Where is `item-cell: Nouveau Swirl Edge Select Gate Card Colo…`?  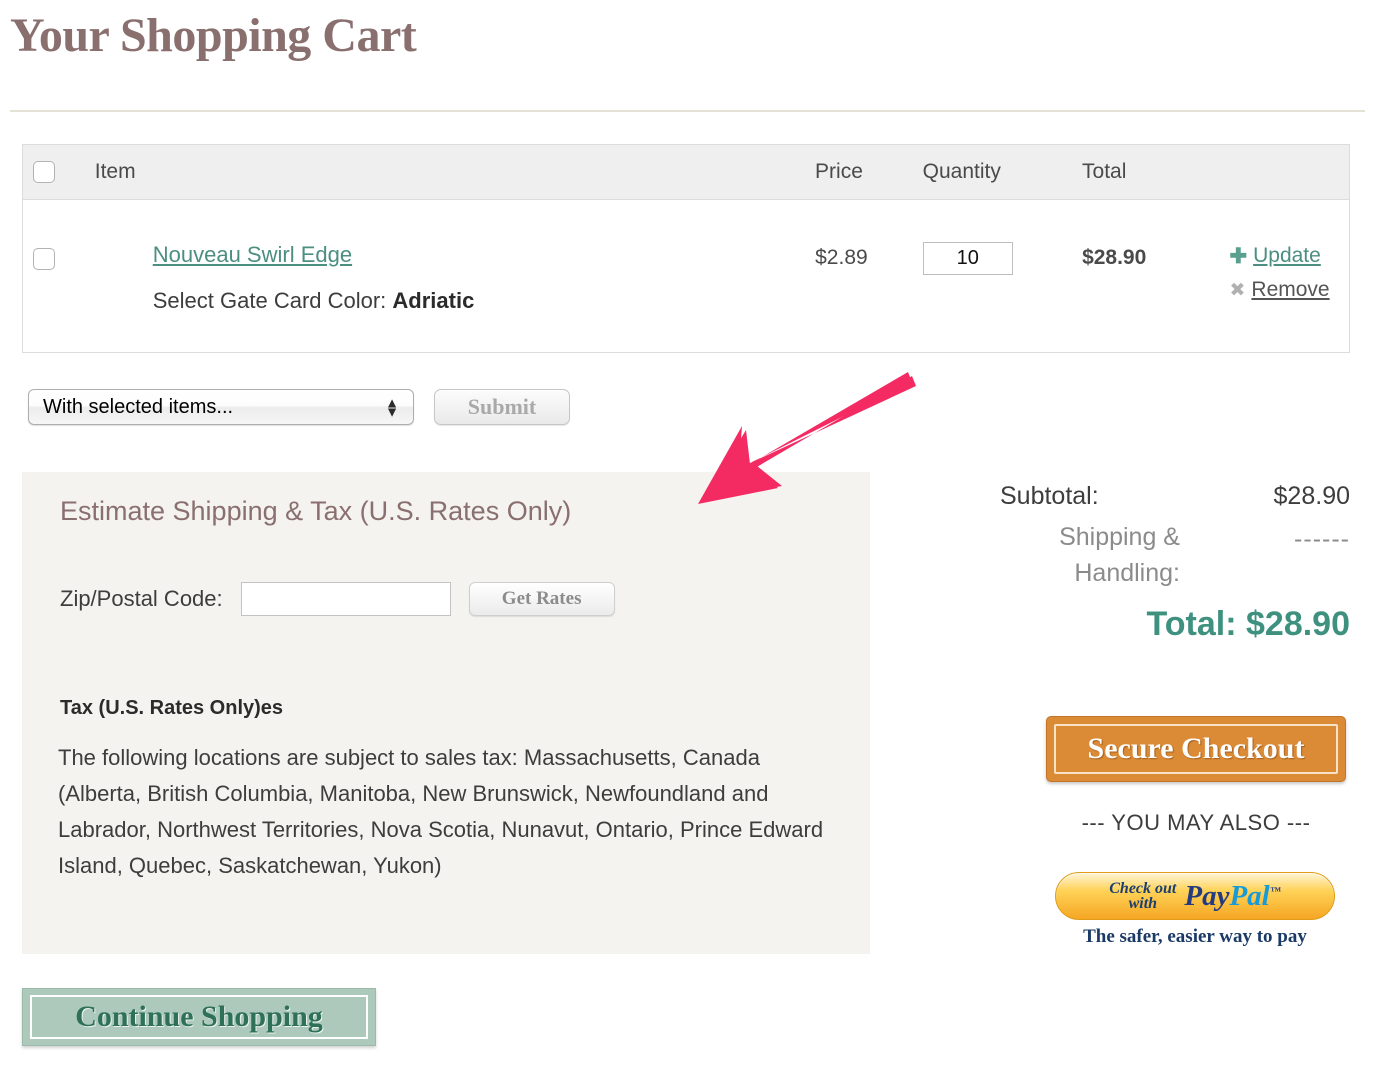
item-cell: Nouveau Swirl Edge Select Gate Card Colo… is located at coordinates (455, 278).